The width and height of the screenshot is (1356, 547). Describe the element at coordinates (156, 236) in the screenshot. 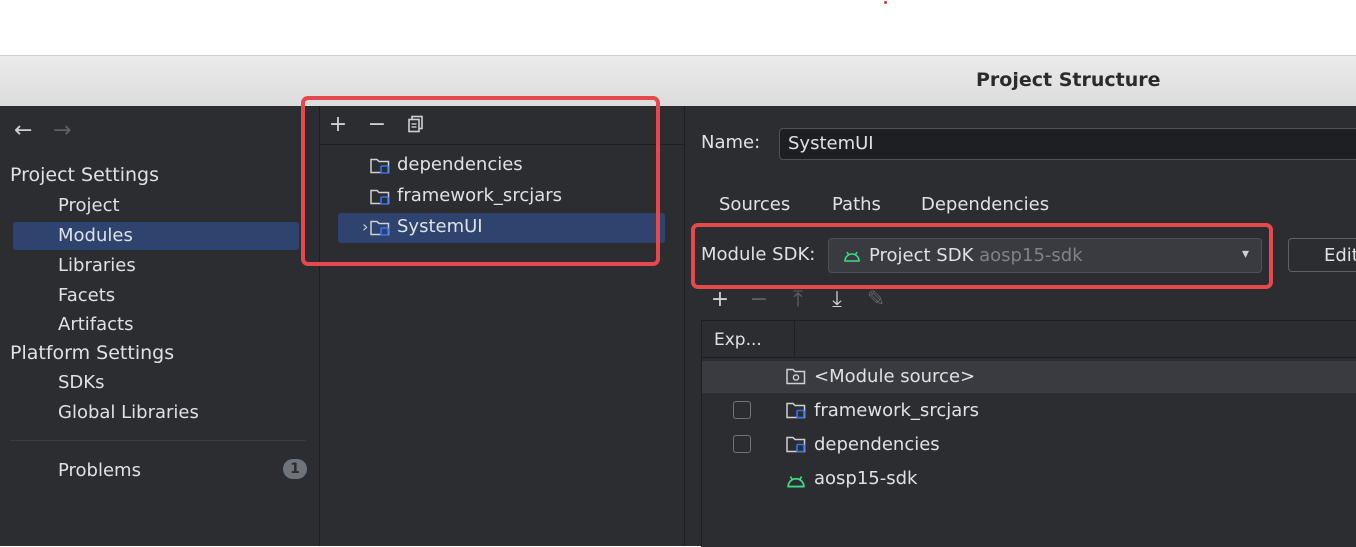

I see `nav-selection-highlight` at that location.